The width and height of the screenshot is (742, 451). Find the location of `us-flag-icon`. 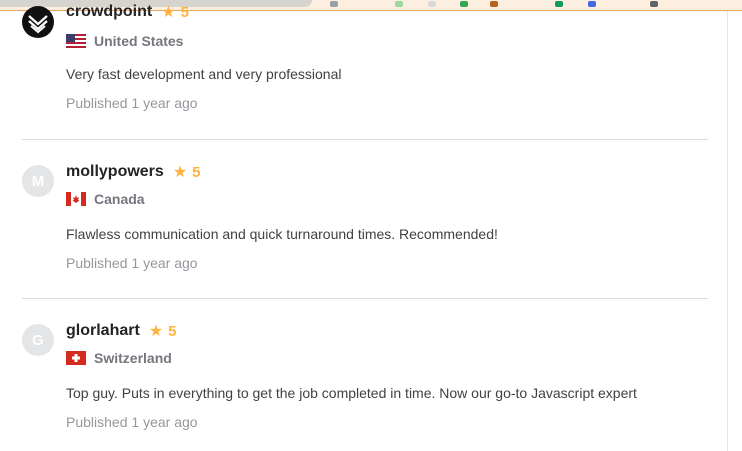

us-flag-icon is located at coordinates (76, 41).